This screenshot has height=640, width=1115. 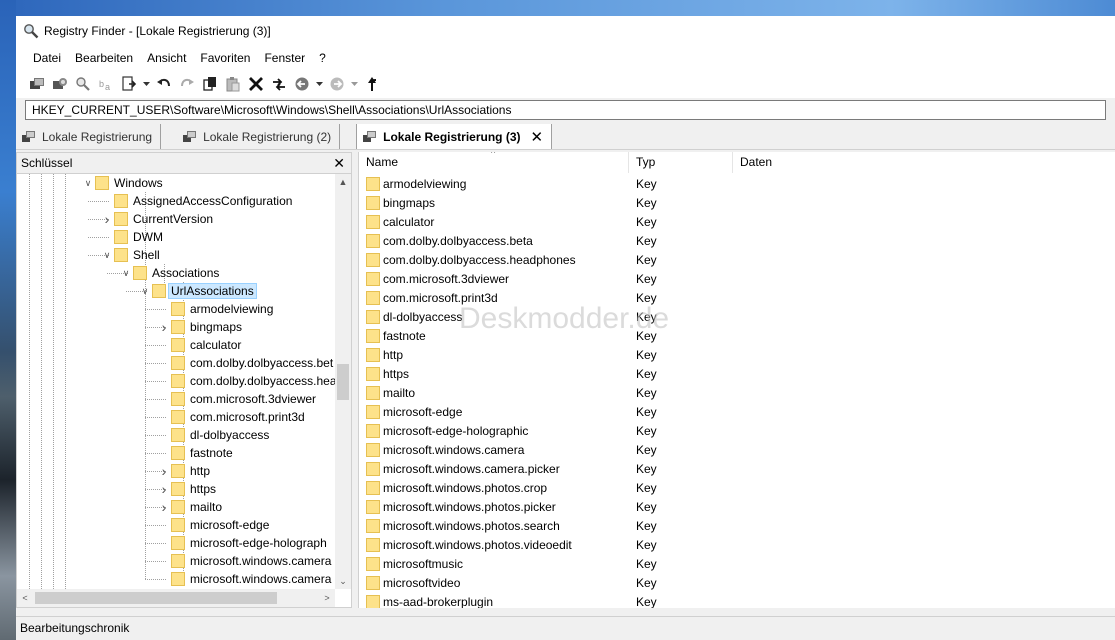 What do you see at coordinates (737, 259) in the screenshot?
I see `list-item: com.dolby.dolbyaccess.headphones Key` at bounding box center [737, 259].